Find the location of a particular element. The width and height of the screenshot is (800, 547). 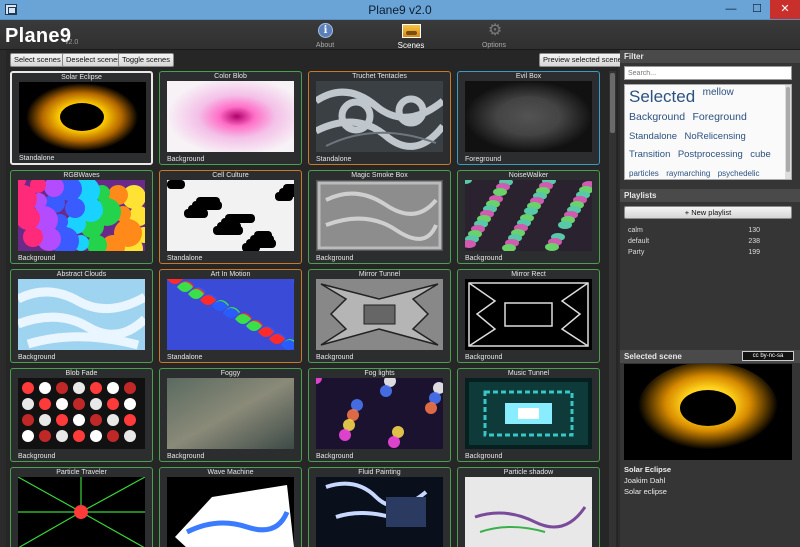

playlist-name: Party is located at coordinates (636, 252).